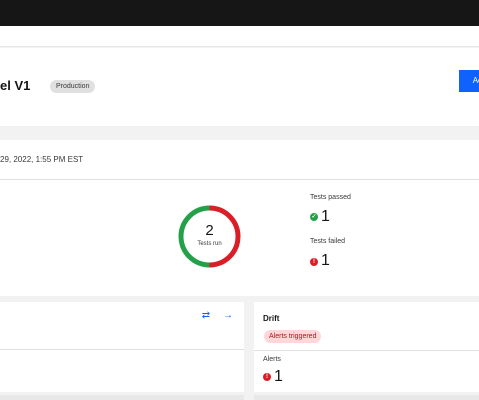 The width and height of the screenshot is (479, 400). Describe the element at coordinates (239, 13) in the screenshot. I see `top-navigation-bar` at that location.